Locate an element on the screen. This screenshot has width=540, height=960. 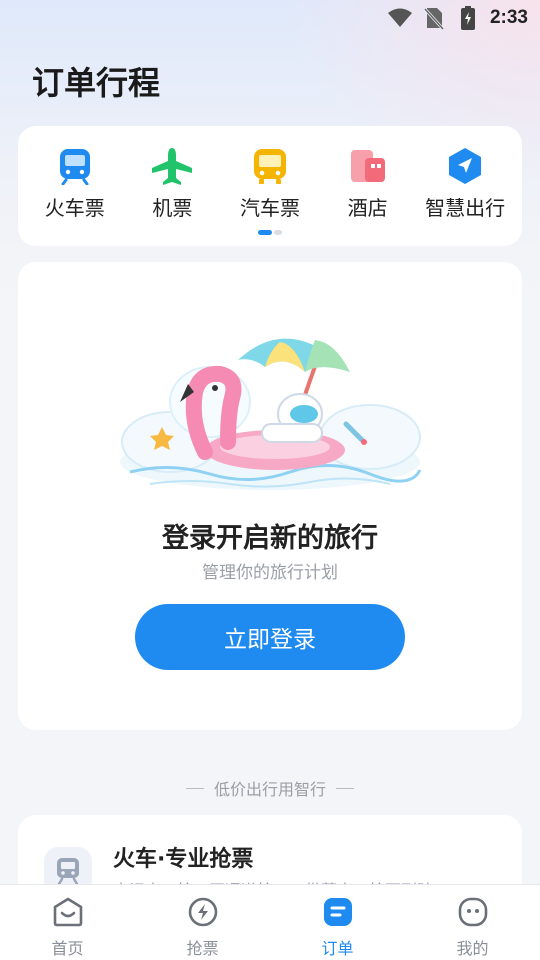
promo-title: 火车·专业抢票 is located at coordinates (183, 859).